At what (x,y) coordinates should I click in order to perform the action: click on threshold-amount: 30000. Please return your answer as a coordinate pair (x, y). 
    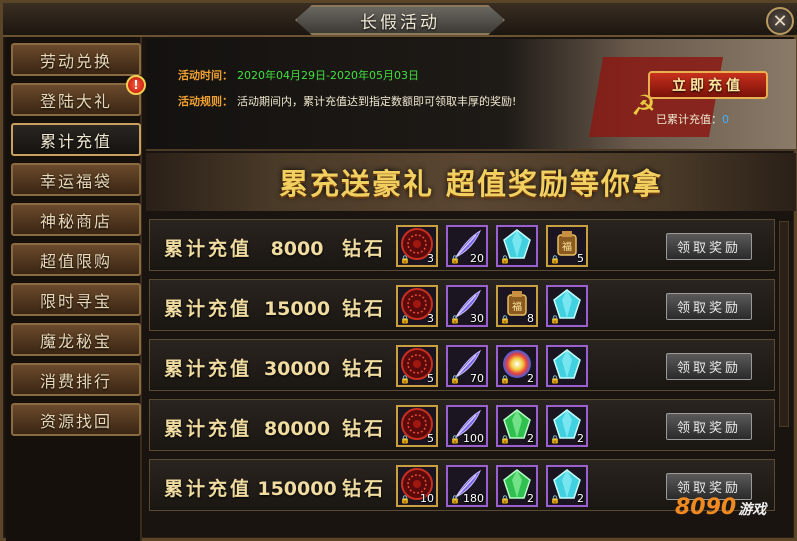
    Looking at the image, I should click on (297, 369).